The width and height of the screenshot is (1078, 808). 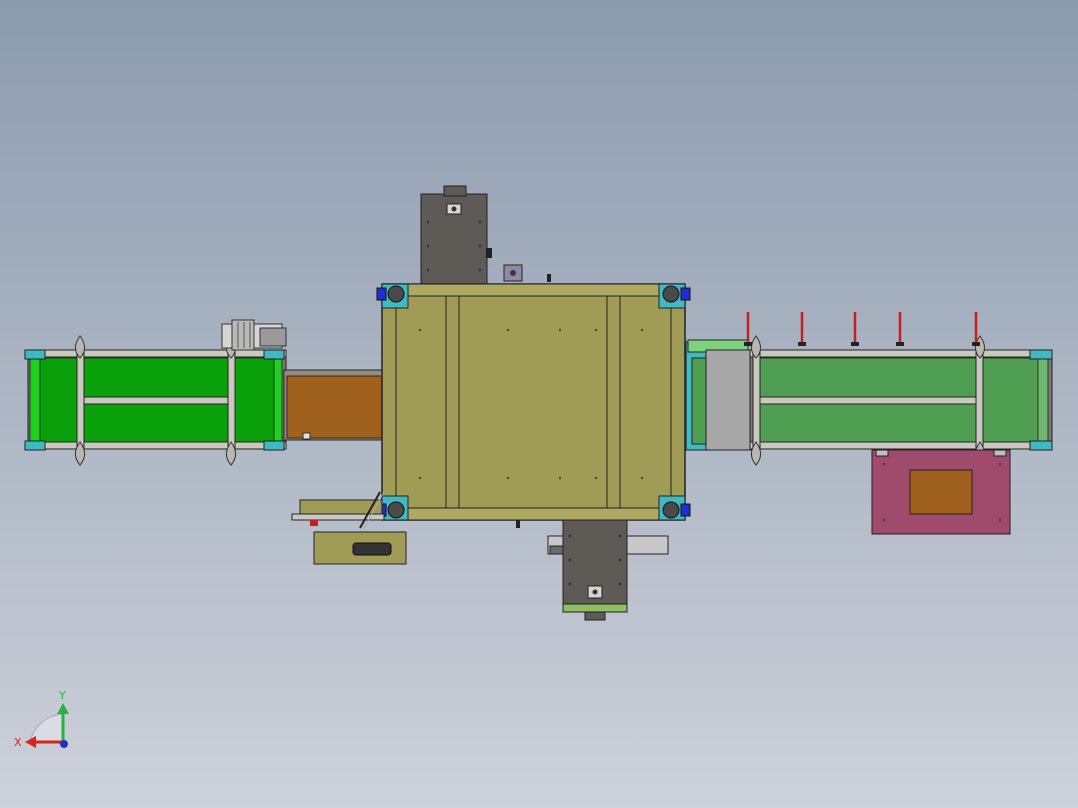 I want to click on panel-window, so click(x=941, y=492).